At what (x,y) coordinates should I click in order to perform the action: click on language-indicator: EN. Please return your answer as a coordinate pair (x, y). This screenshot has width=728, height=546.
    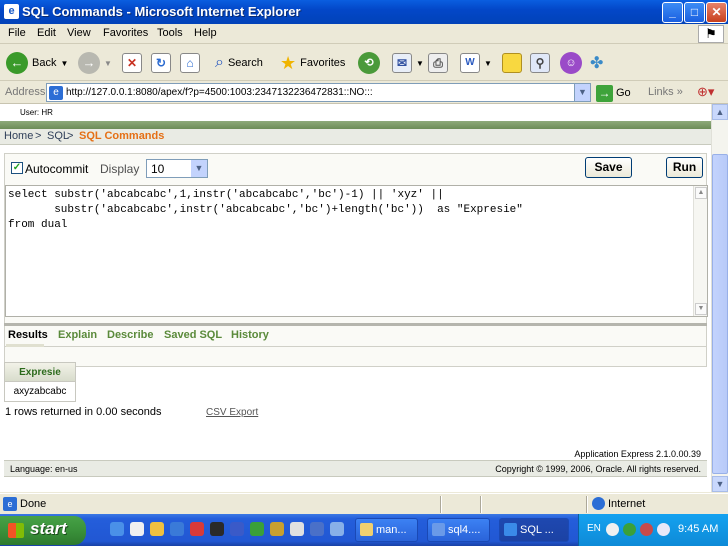
    Looking at the image, I should click on (594, 528).